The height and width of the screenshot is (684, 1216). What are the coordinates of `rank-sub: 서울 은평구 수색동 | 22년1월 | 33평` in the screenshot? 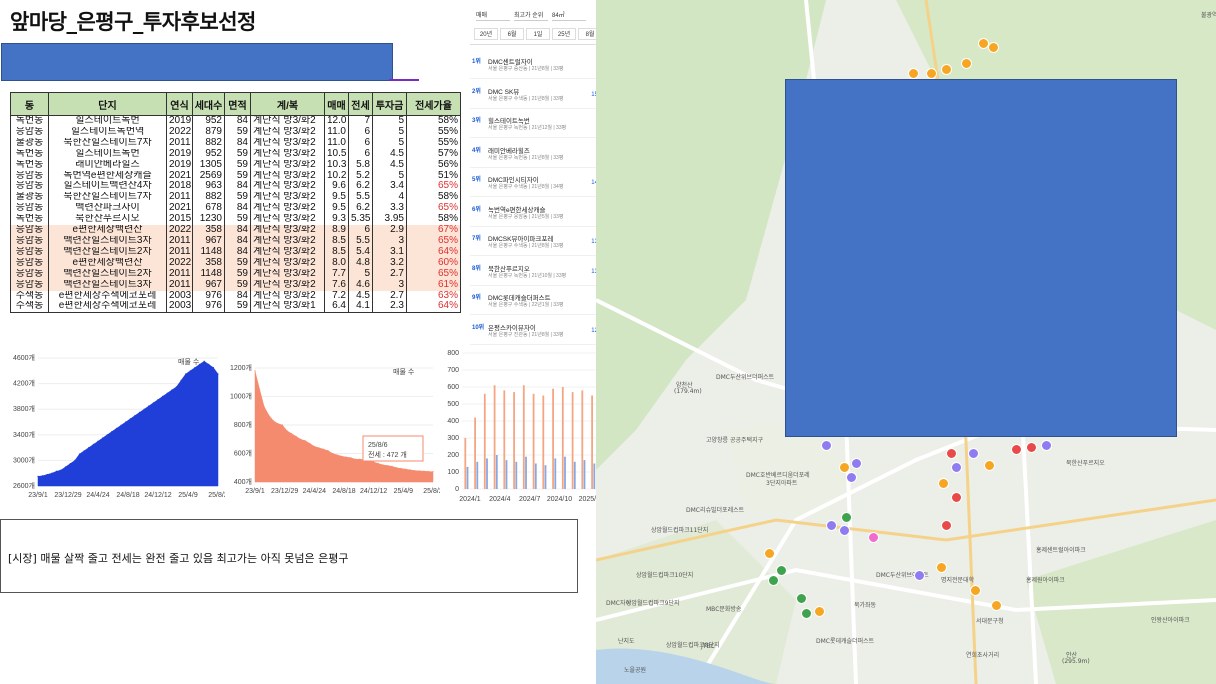 It's located at (526, 305).